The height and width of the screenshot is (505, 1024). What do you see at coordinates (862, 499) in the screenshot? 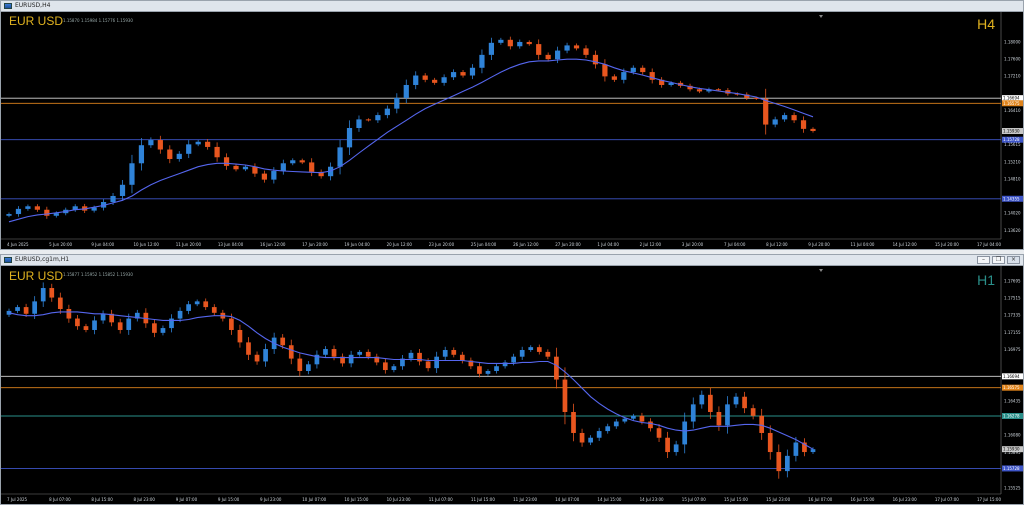
I see `time-axis-label: 16 Jul 15:00` at bounding box center [862, 499].